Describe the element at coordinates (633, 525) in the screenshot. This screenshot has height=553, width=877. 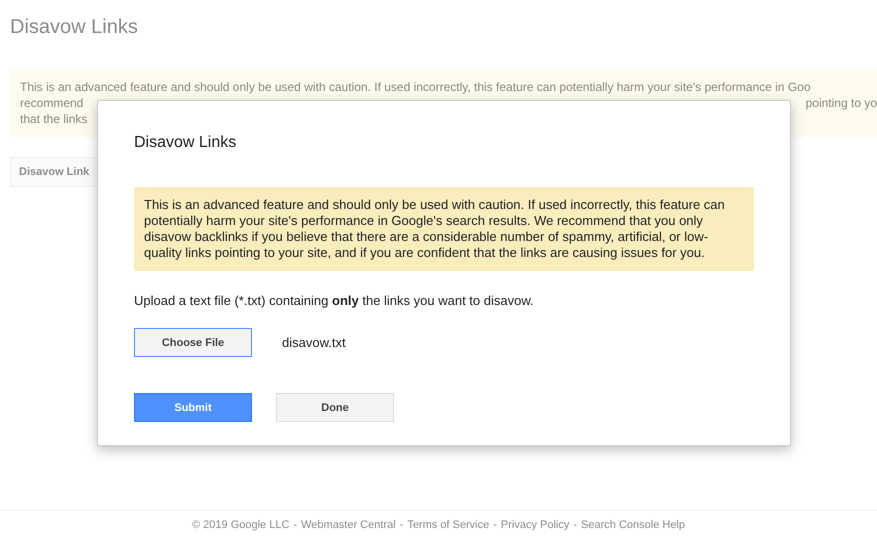
I see `footer-link: Search Console Help` at that location.